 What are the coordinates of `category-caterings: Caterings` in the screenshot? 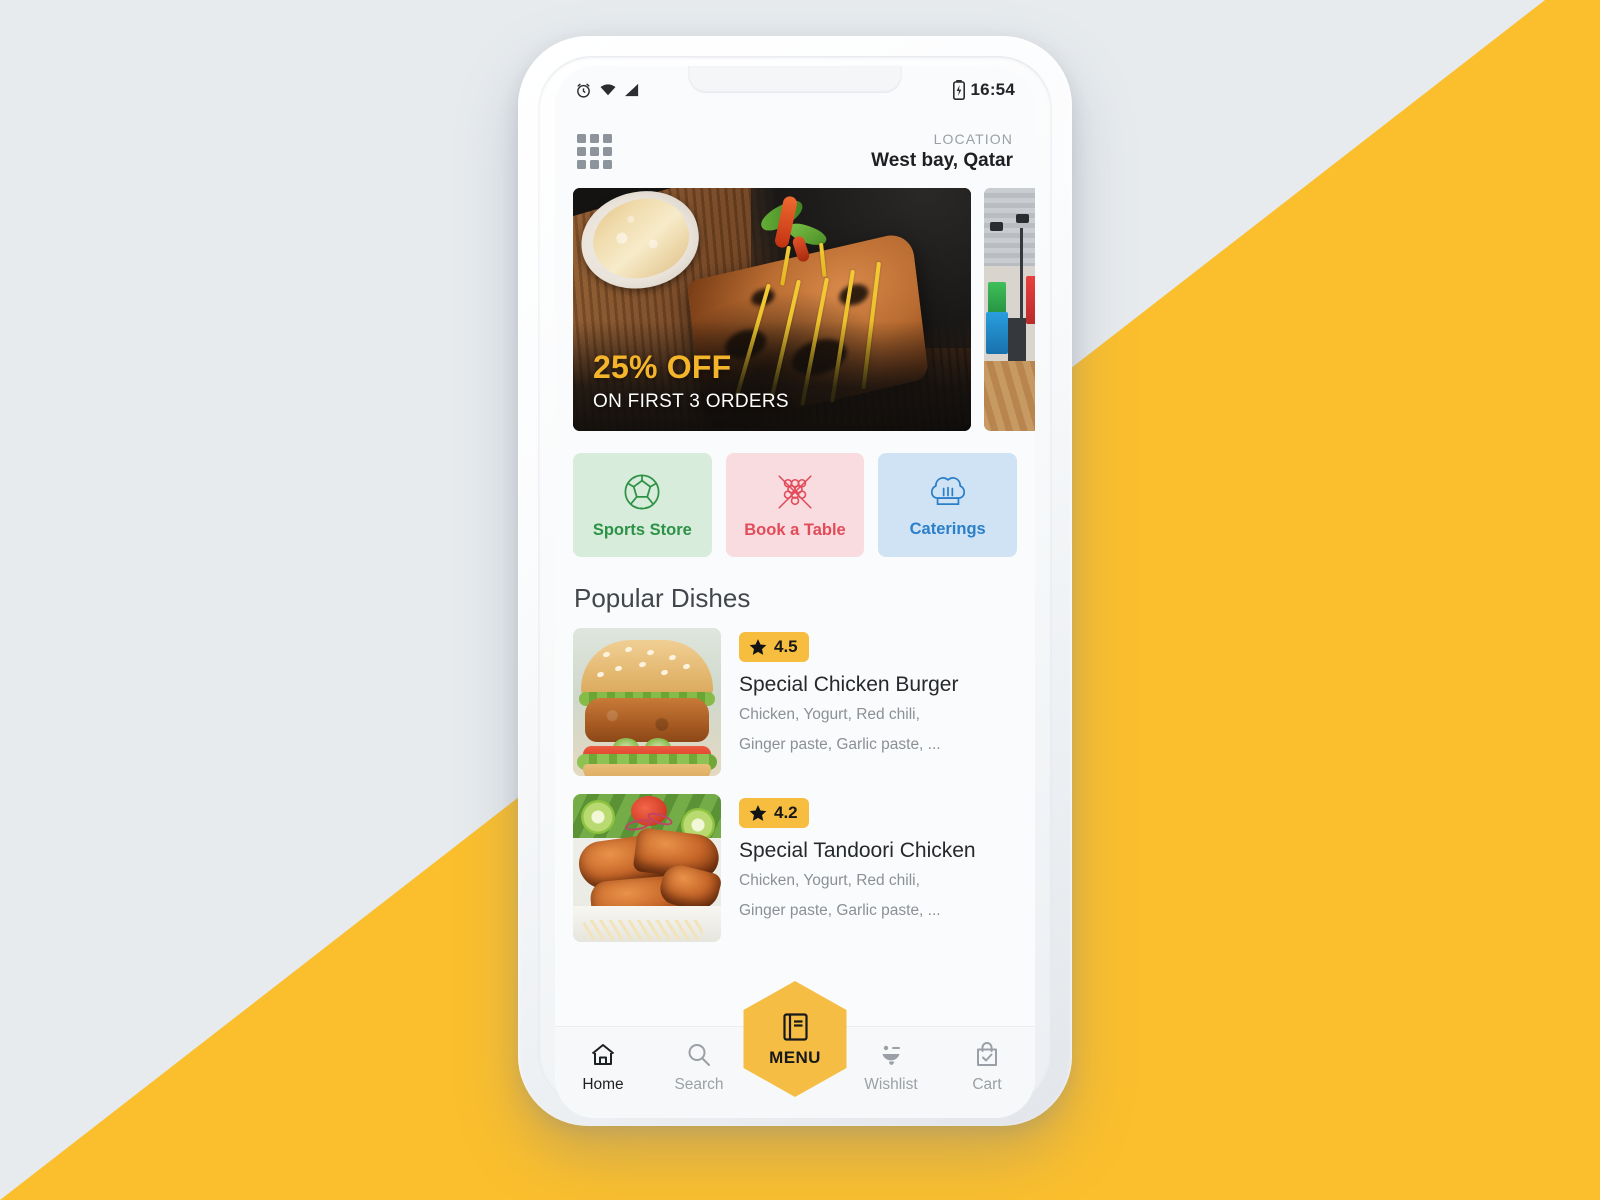 It's located at (948, 505).